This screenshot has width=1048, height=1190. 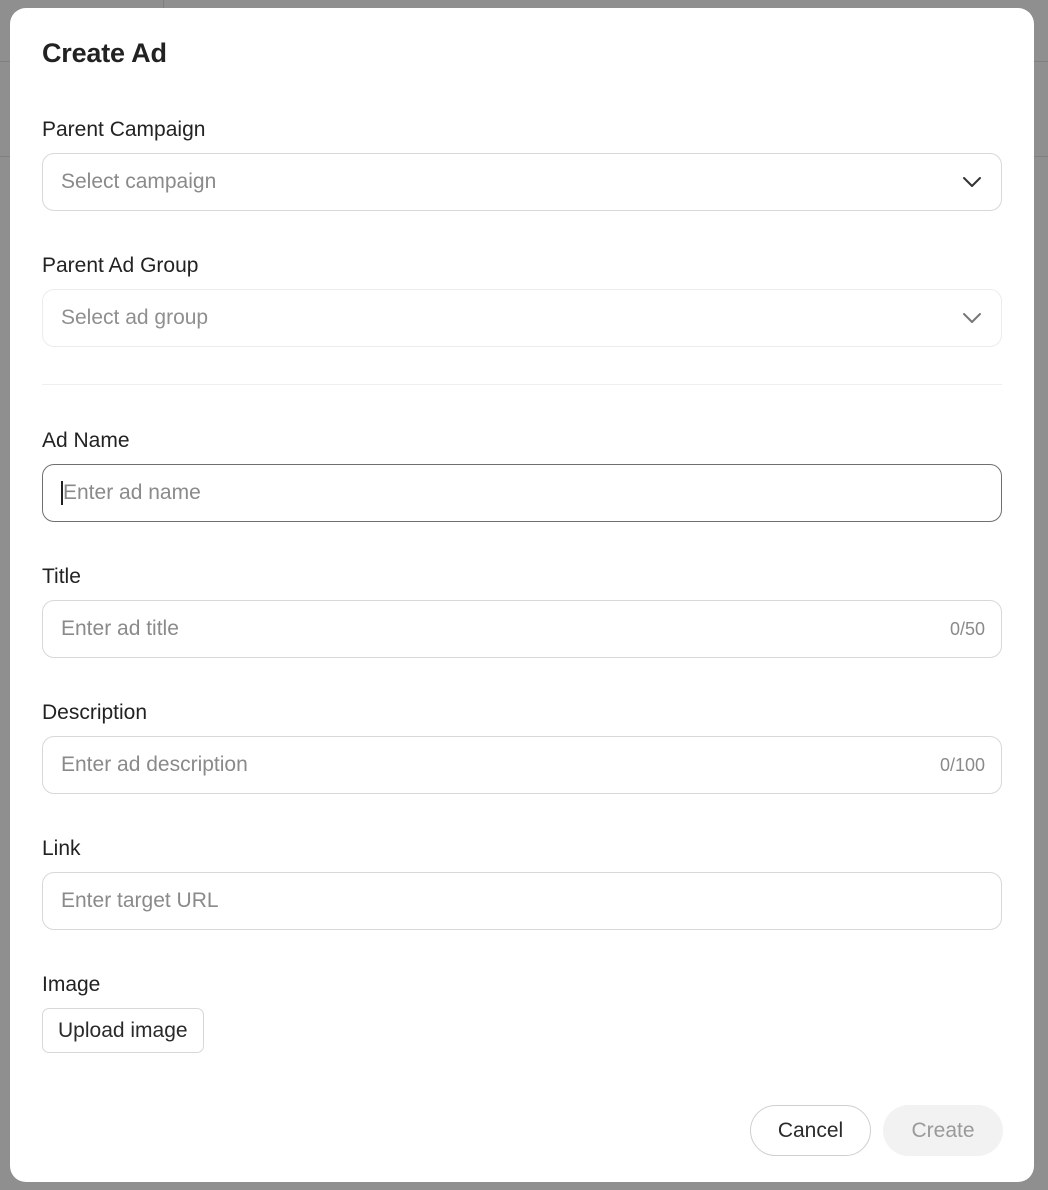 I want to click on create-button: Create, so click(x=943, y=1130).